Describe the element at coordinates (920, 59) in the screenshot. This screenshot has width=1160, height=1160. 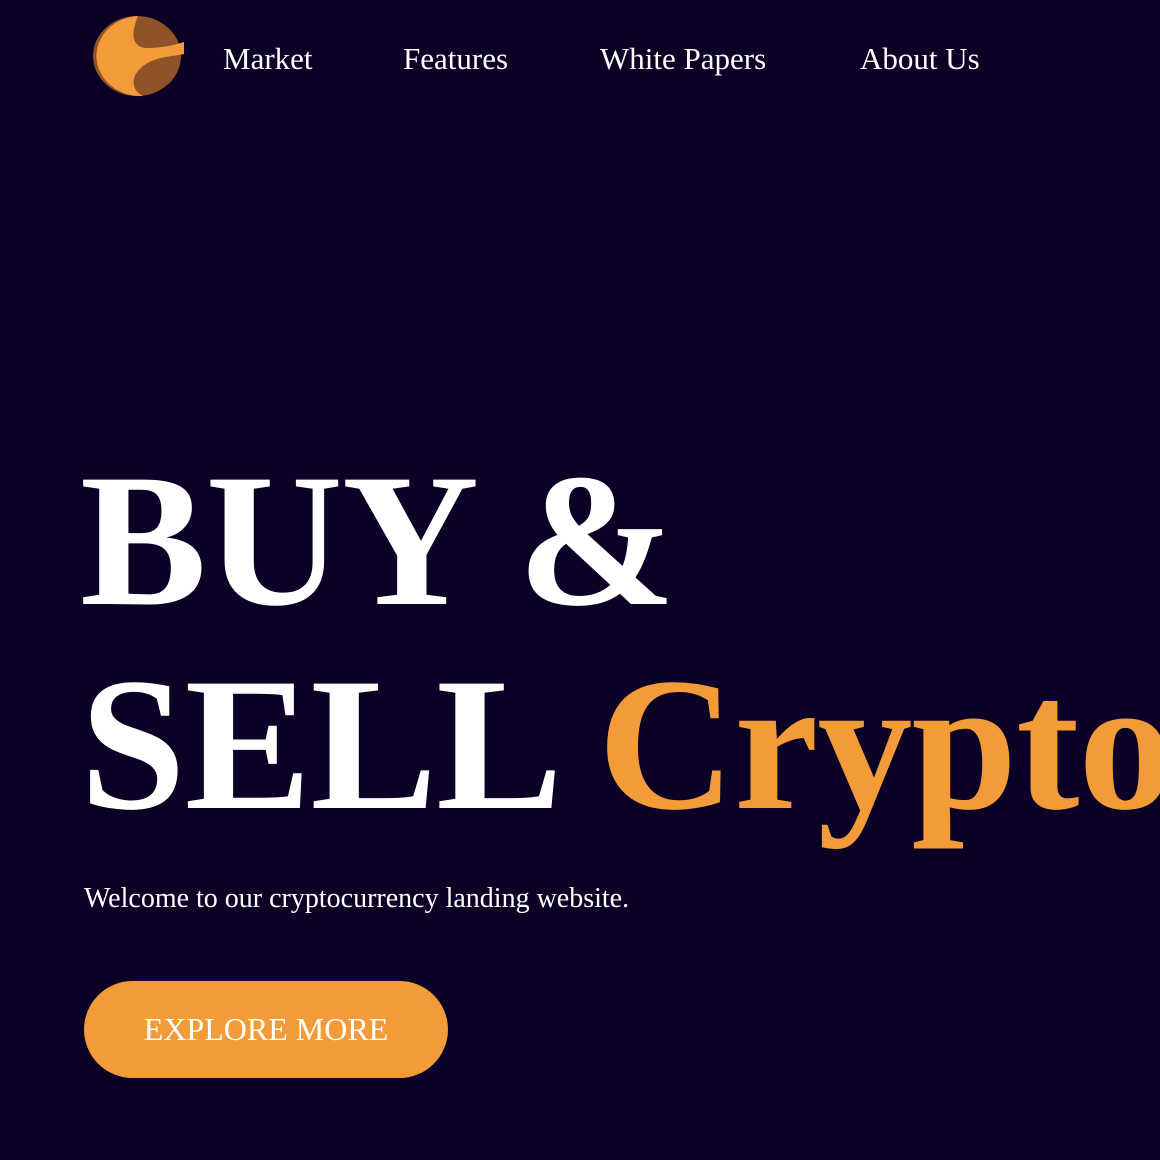
I see `nav-link-about-us: About Us` at that location.